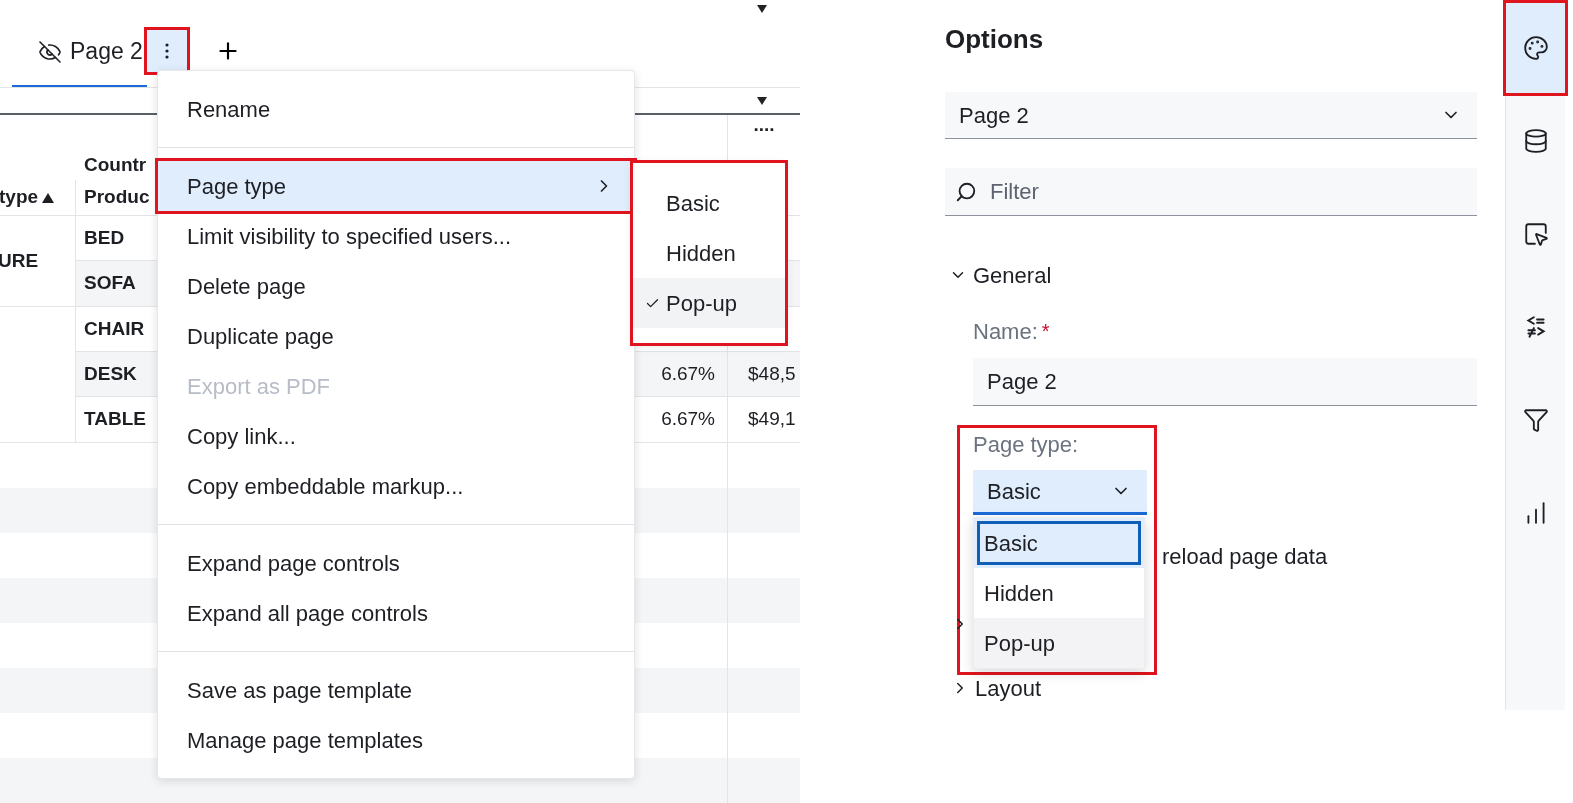 The image size is (1573, 803). Describe the element at coordinates (1045, 331) in the screenshot. I see `required-mark: *` at that location.